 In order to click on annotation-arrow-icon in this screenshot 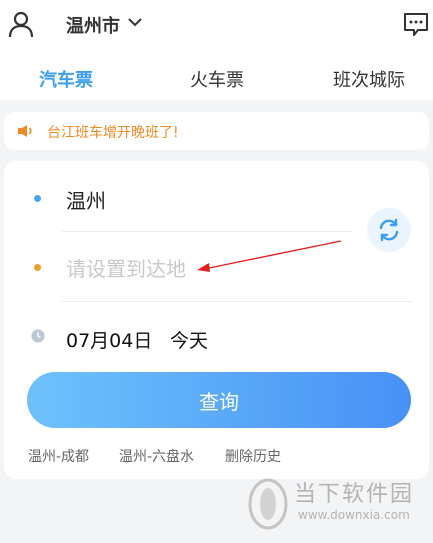, I will do `click(269, 256)`.